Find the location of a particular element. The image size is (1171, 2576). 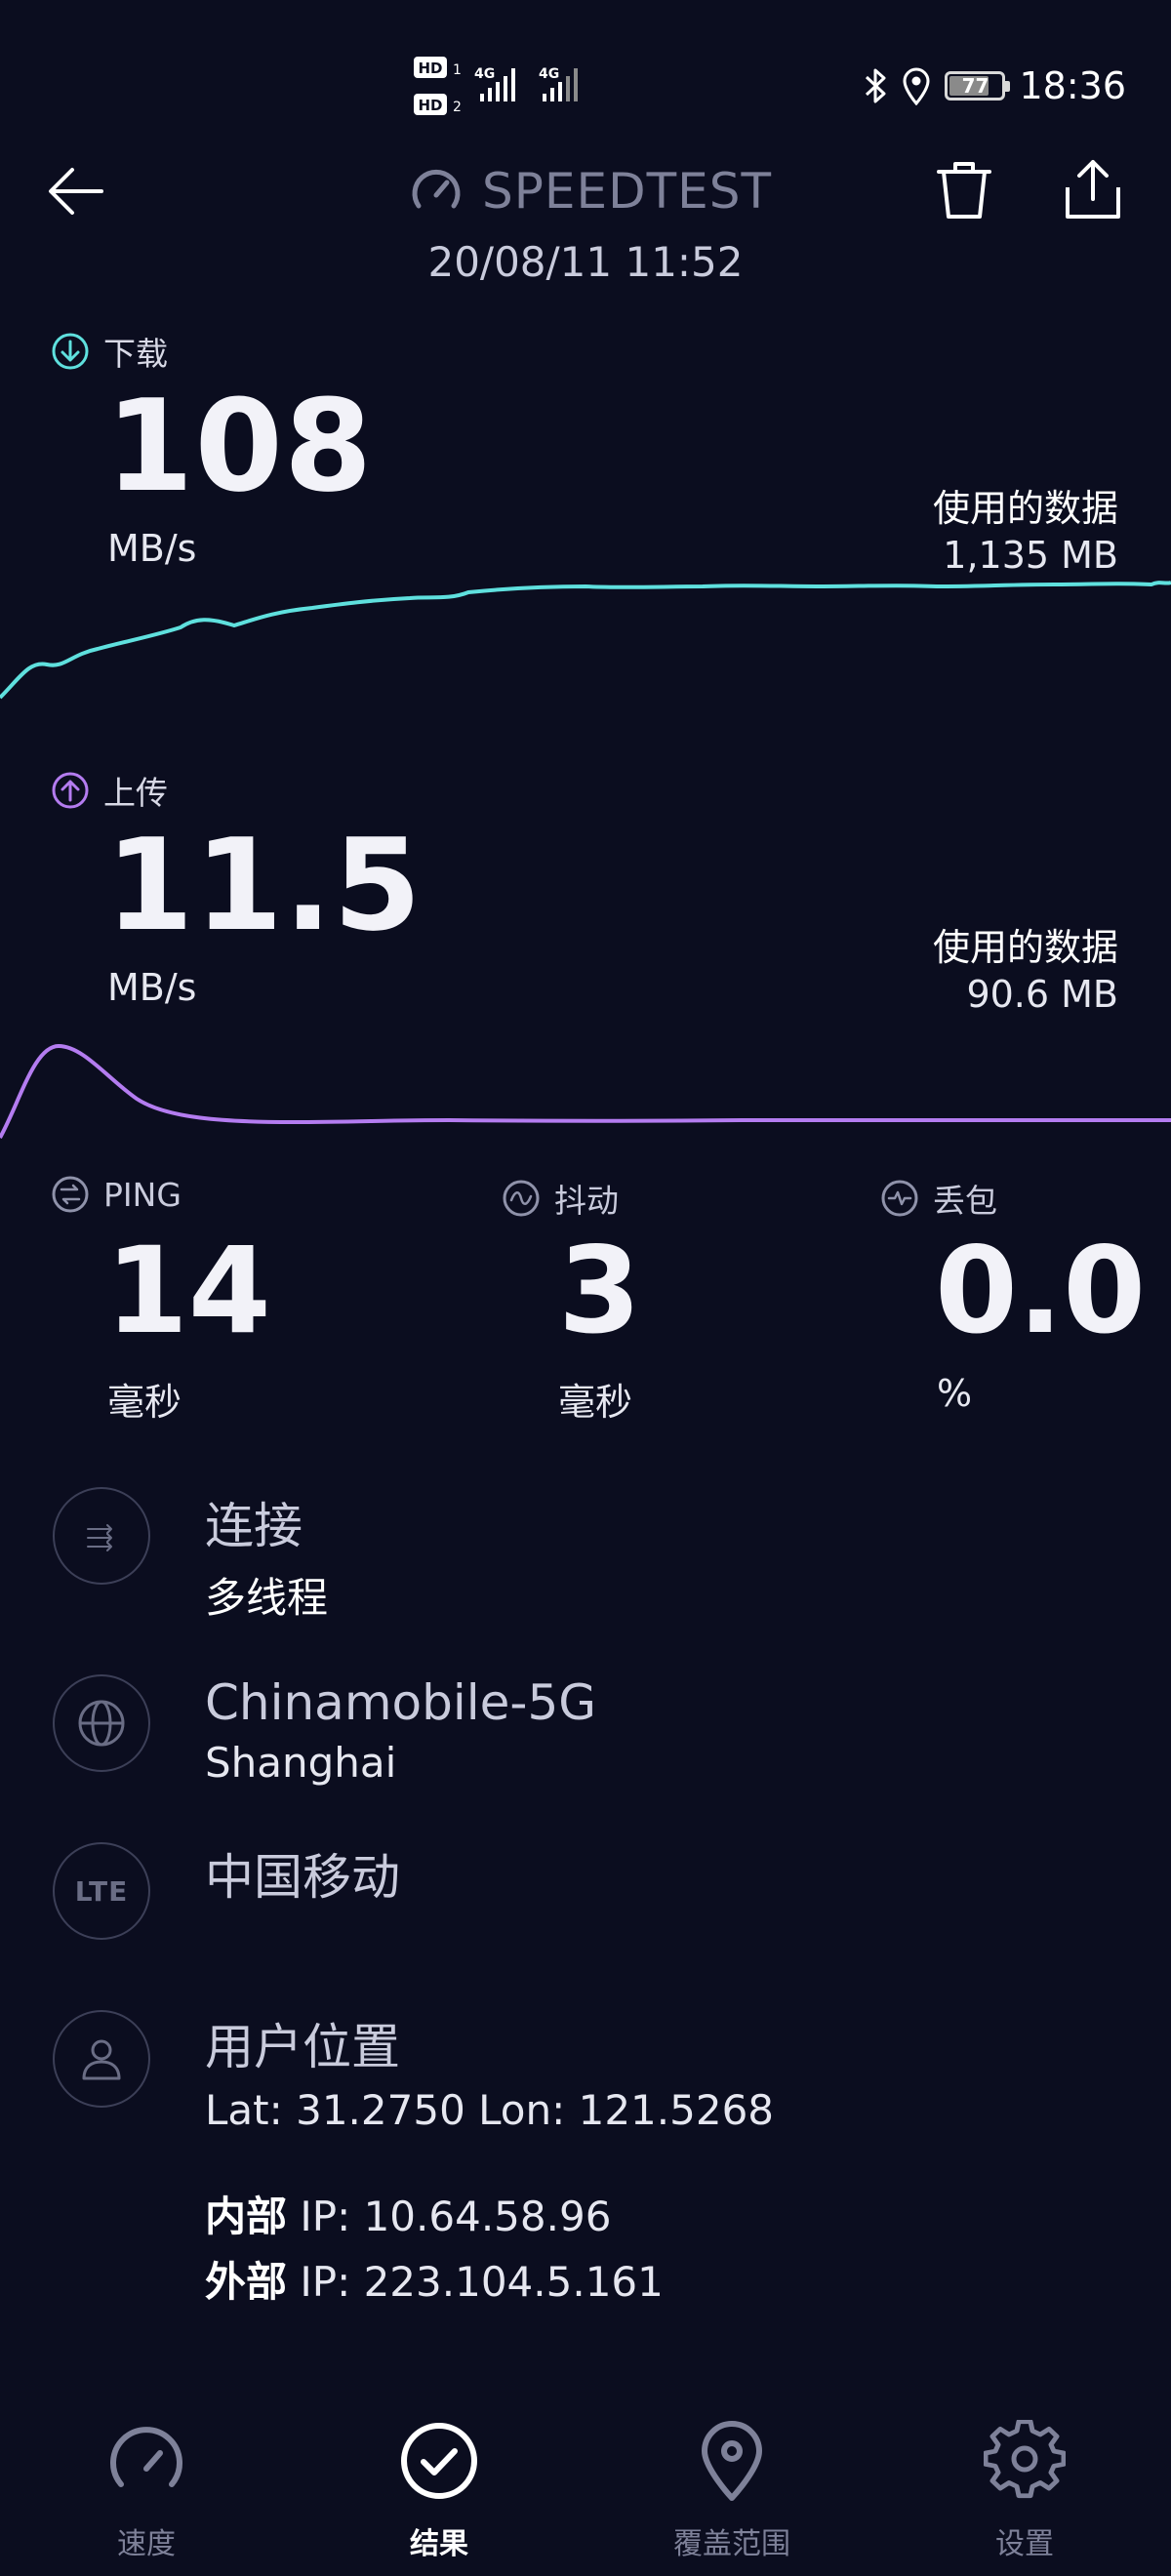

server-name: Chinamobile-5G is located at coordinates (401, 1702).